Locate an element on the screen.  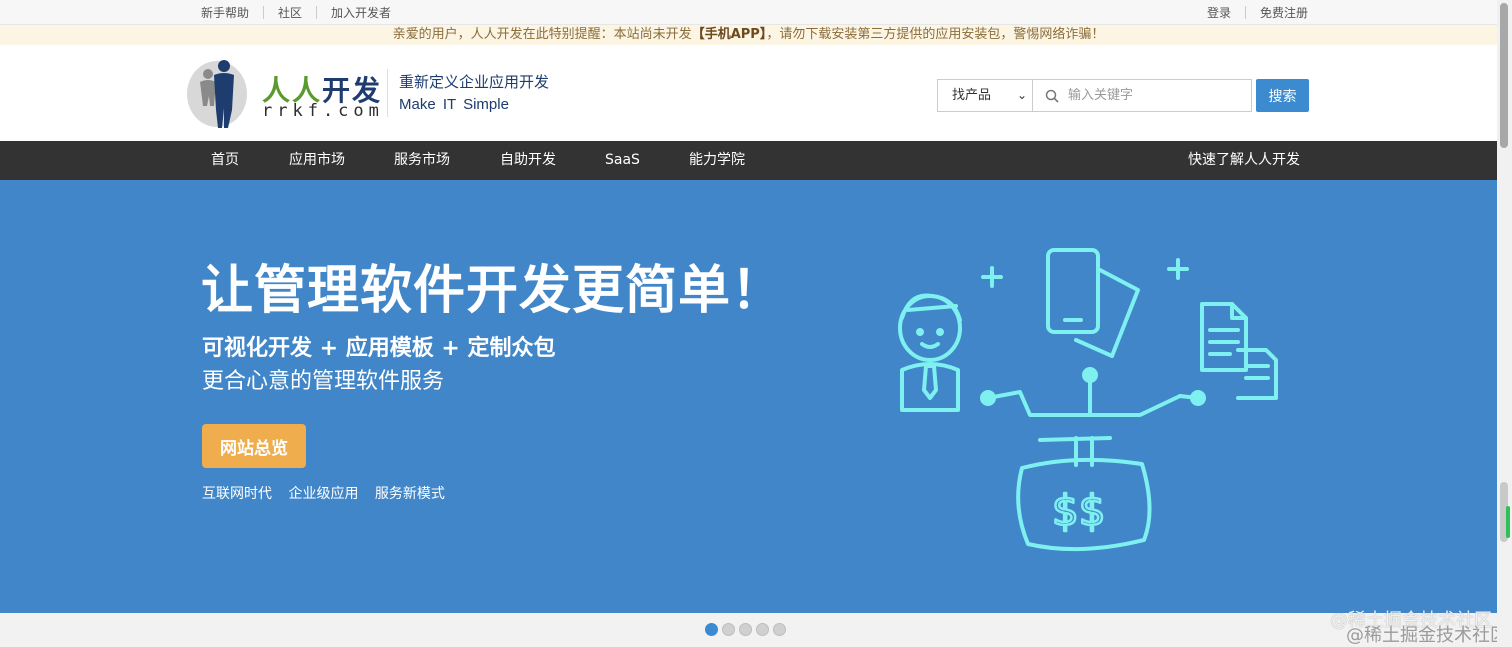
nav-item-service-market: 服务市场 is located at coordinates (422, 160).